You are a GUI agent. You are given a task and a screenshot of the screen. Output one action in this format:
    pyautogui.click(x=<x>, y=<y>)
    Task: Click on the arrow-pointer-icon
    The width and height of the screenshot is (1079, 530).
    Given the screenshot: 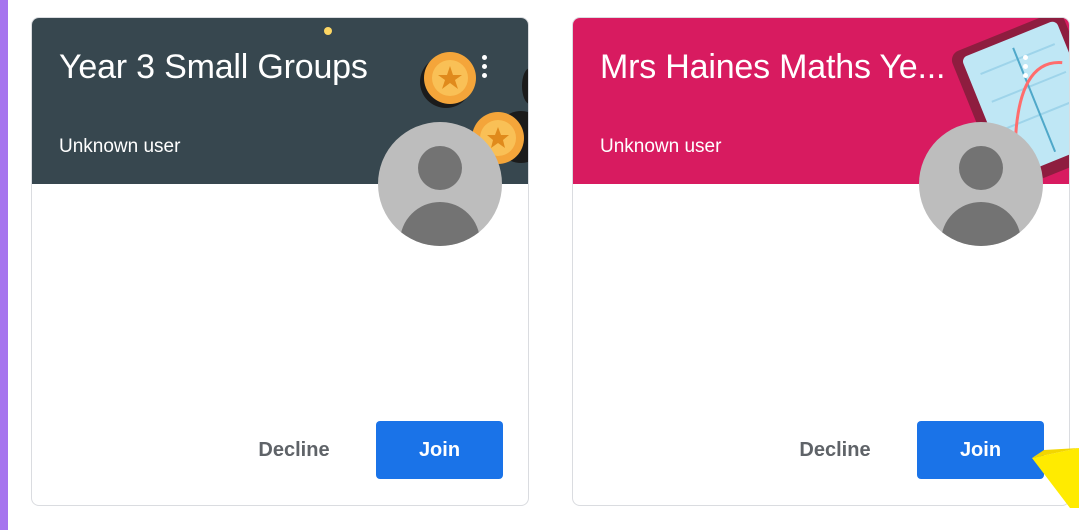 What is the action you would take?
    pyautogui.click(x=1055, y=478)
    